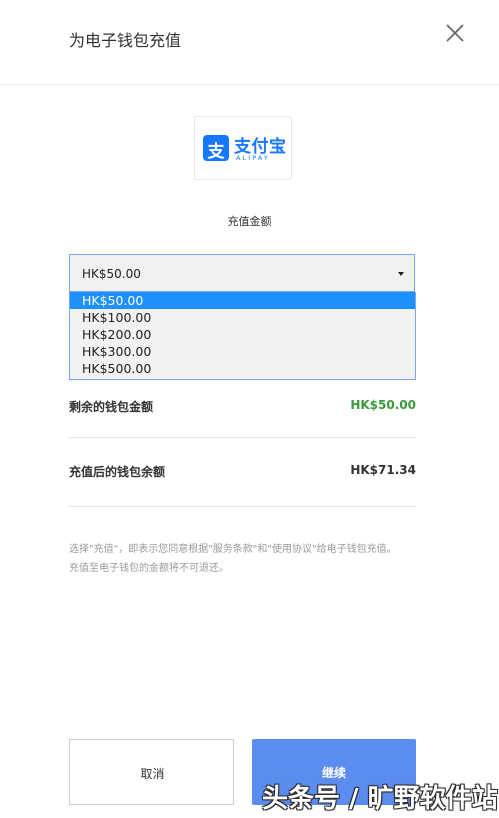  What do you see at coordinates (125, 40) in the screenshot?
I see `page-title: 为电子钱包充值` at bounding box center [125, 40].